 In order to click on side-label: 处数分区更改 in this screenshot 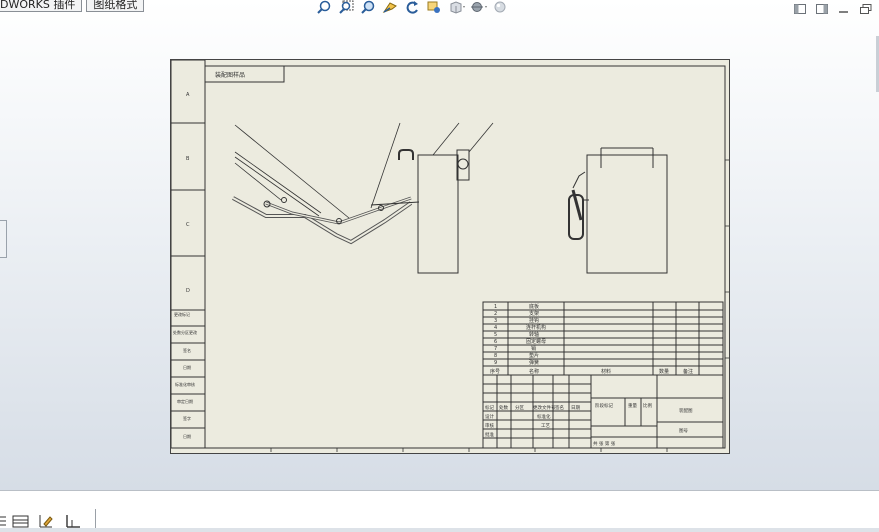, I will do `click(185, 332)`.